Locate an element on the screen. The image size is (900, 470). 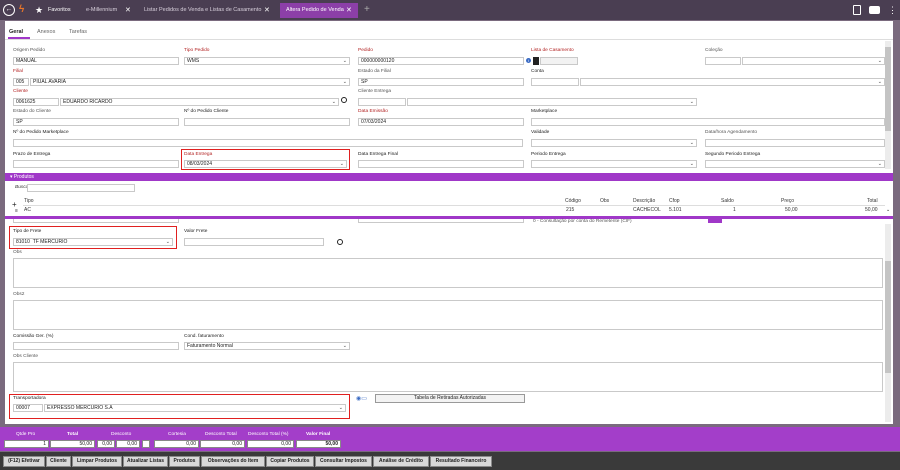
obs-textarea is located at coordinates (448, 273).